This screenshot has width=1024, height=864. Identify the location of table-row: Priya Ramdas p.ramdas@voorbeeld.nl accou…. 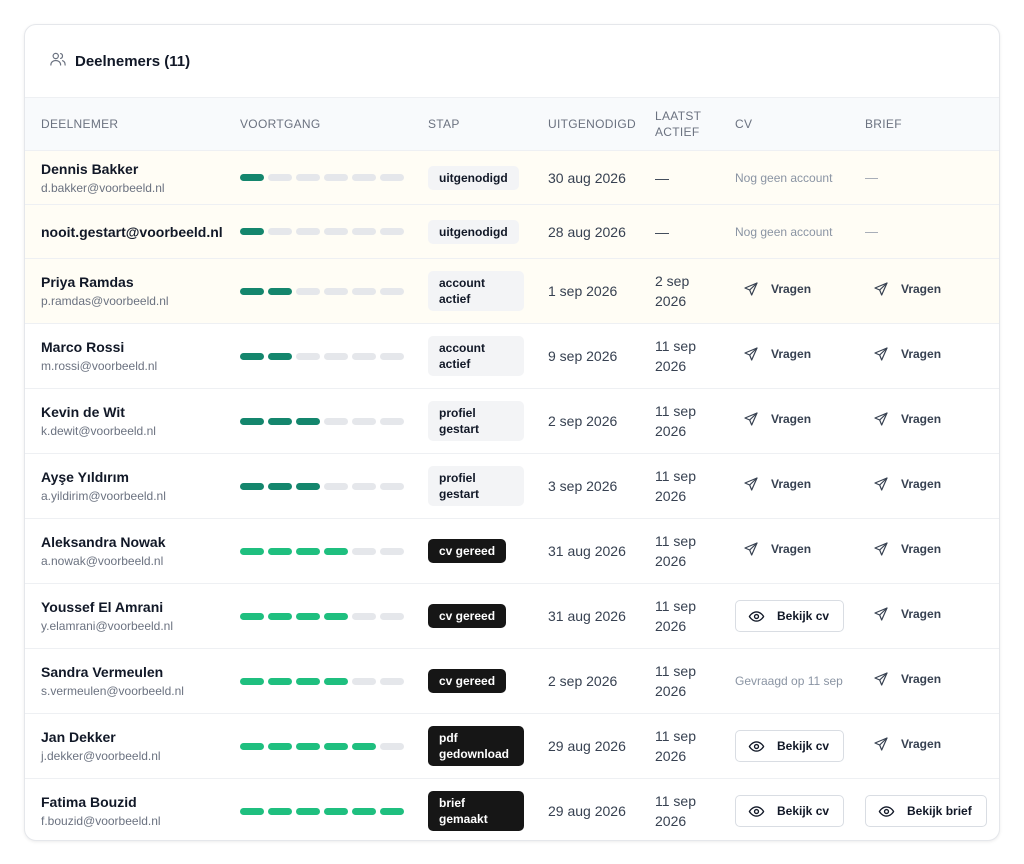
(512, 291).